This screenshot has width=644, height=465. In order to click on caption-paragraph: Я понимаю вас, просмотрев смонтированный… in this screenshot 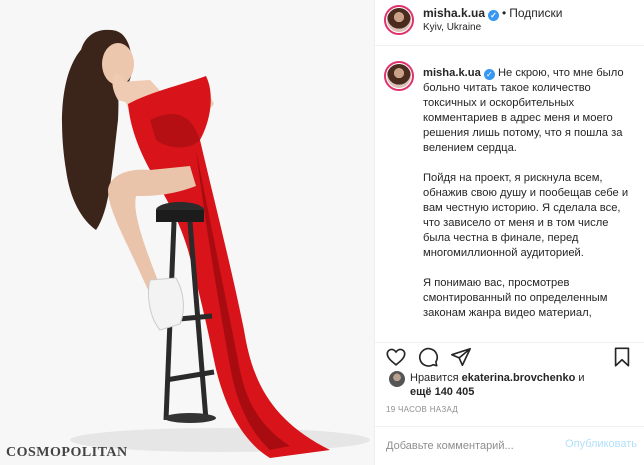, I will do `click(515, 298)`.